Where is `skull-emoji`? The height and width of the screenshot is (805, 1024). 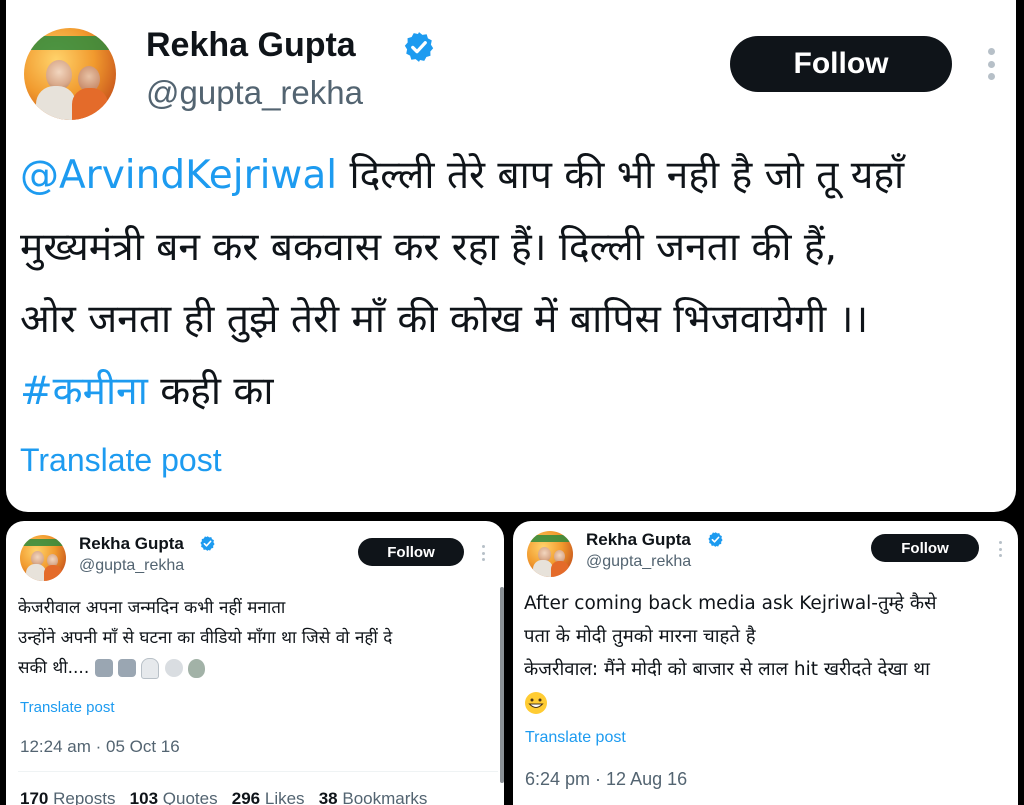 skull-emoji is located at coordinates (173, 668).